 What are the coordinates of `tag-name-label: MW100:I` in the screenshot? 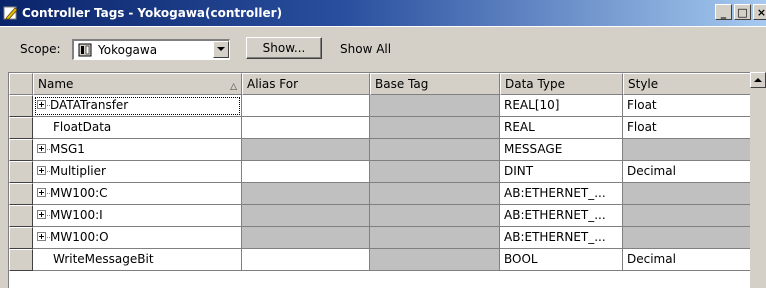 It's located at (76, 215).